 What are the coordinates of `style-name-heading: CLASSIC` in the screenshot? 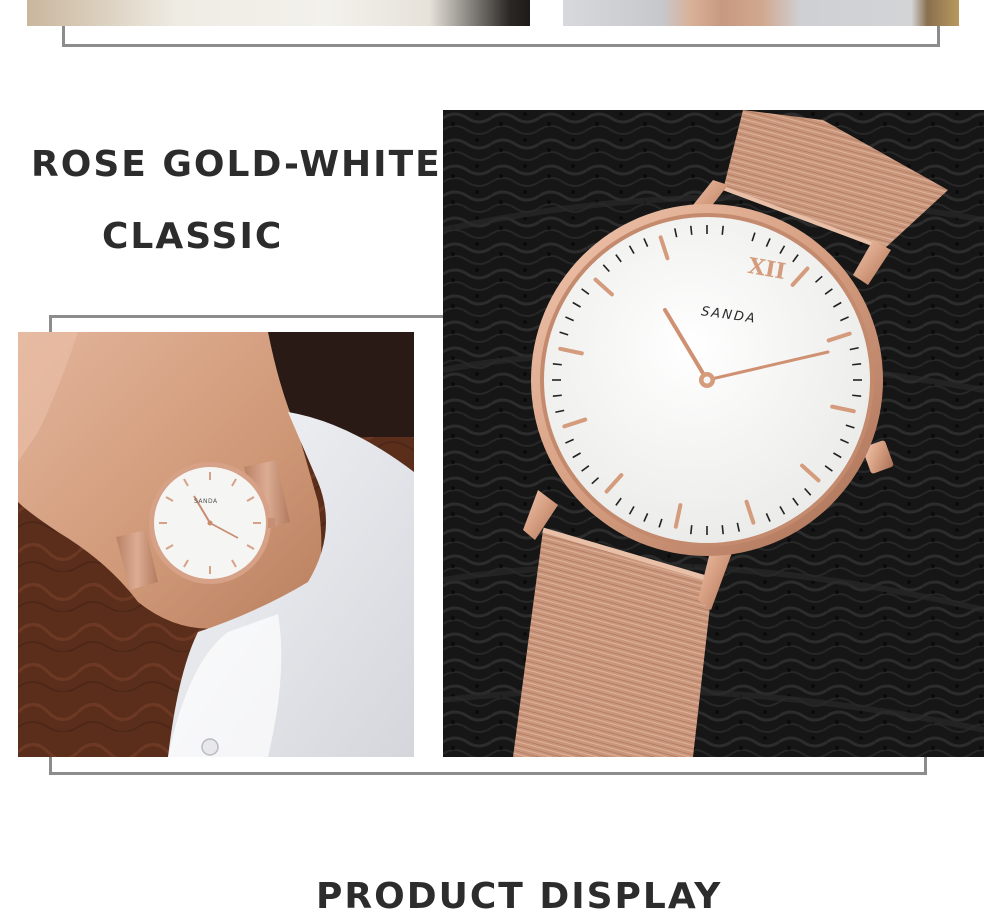 It's located at (193, 236).